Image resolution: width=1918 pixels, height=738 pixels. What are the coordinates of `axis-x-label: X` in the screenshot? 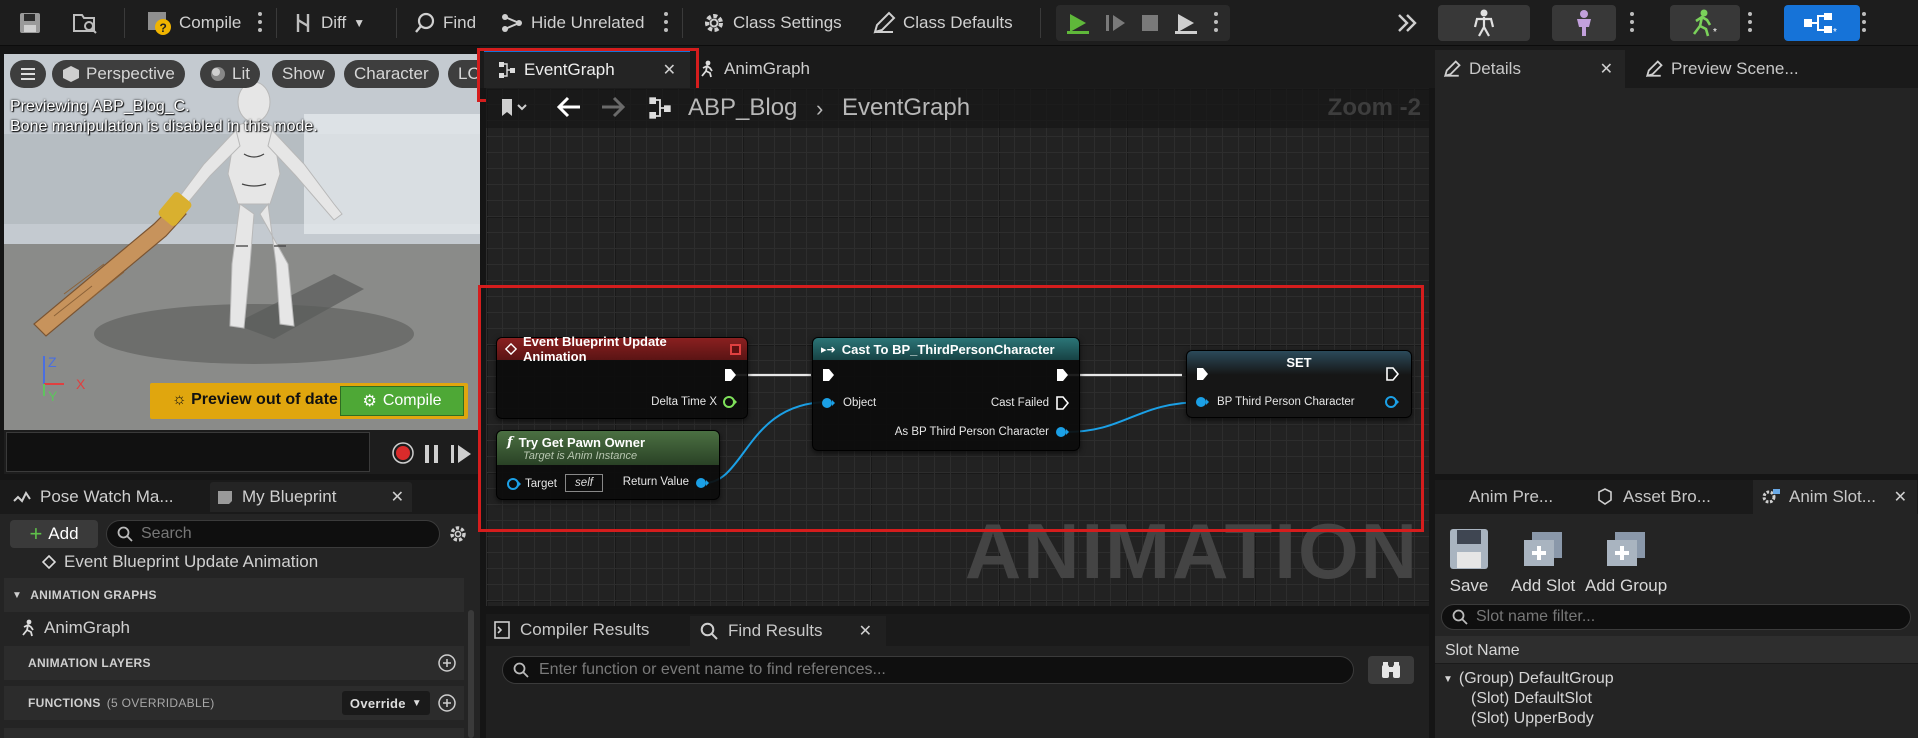 It's located at (81, 384).